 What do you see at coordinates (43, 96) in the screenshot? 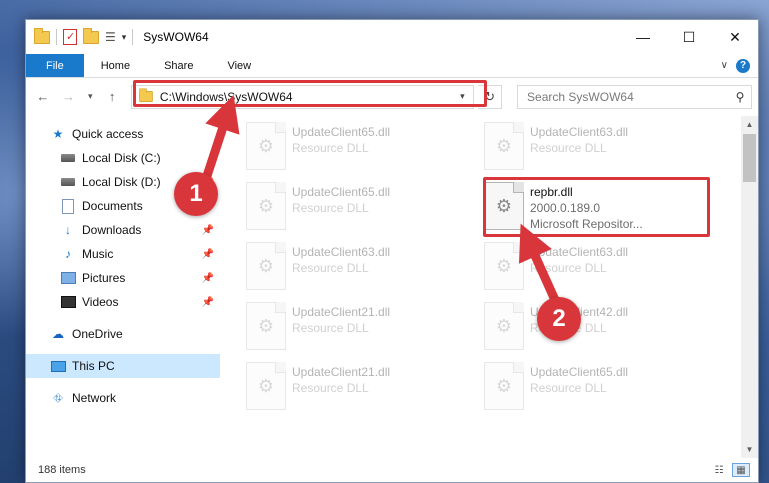
I see `back-button: ←` at bounding box center [43, 96].